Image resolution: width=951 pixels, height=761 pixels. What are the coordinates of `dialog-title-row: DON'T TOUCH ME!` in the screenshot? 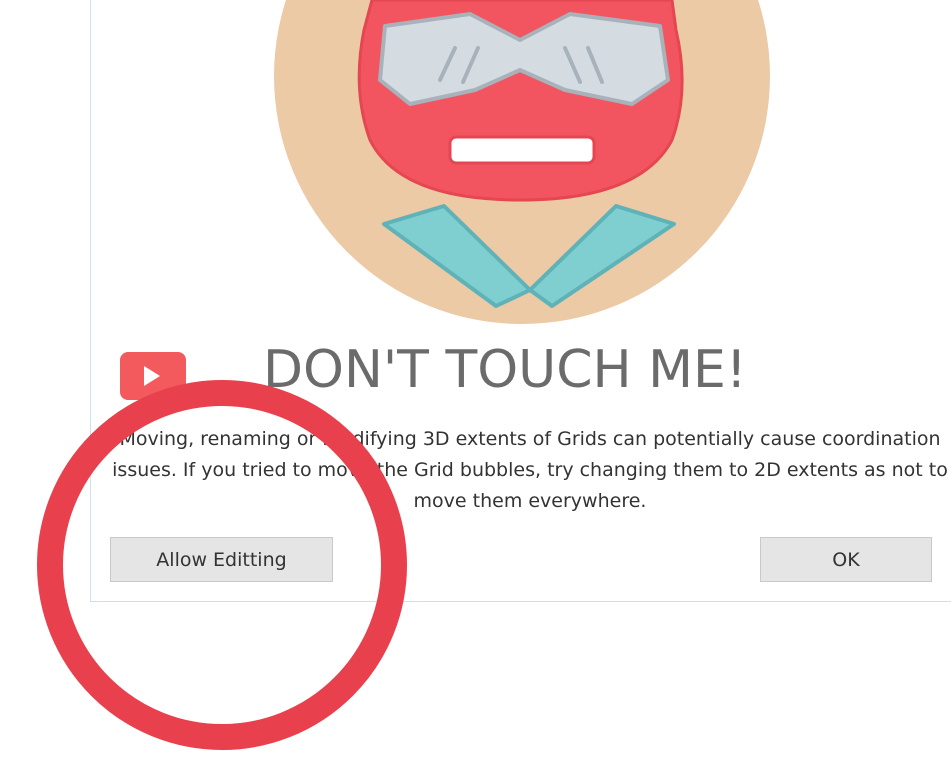 It's located at (535, 378).